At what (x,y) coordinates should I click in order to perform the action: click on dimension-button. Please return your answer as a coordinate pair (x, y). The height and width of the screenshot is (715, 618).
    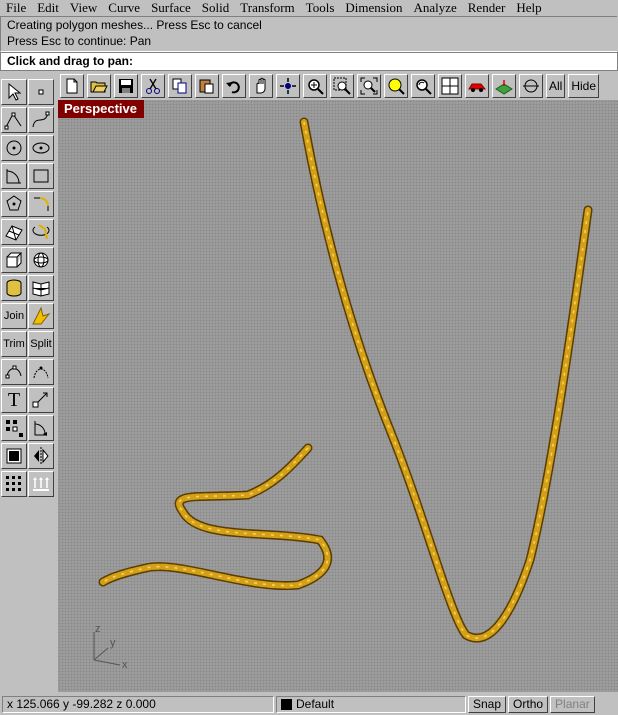
    Looking at the image, I should click on (14, 456).